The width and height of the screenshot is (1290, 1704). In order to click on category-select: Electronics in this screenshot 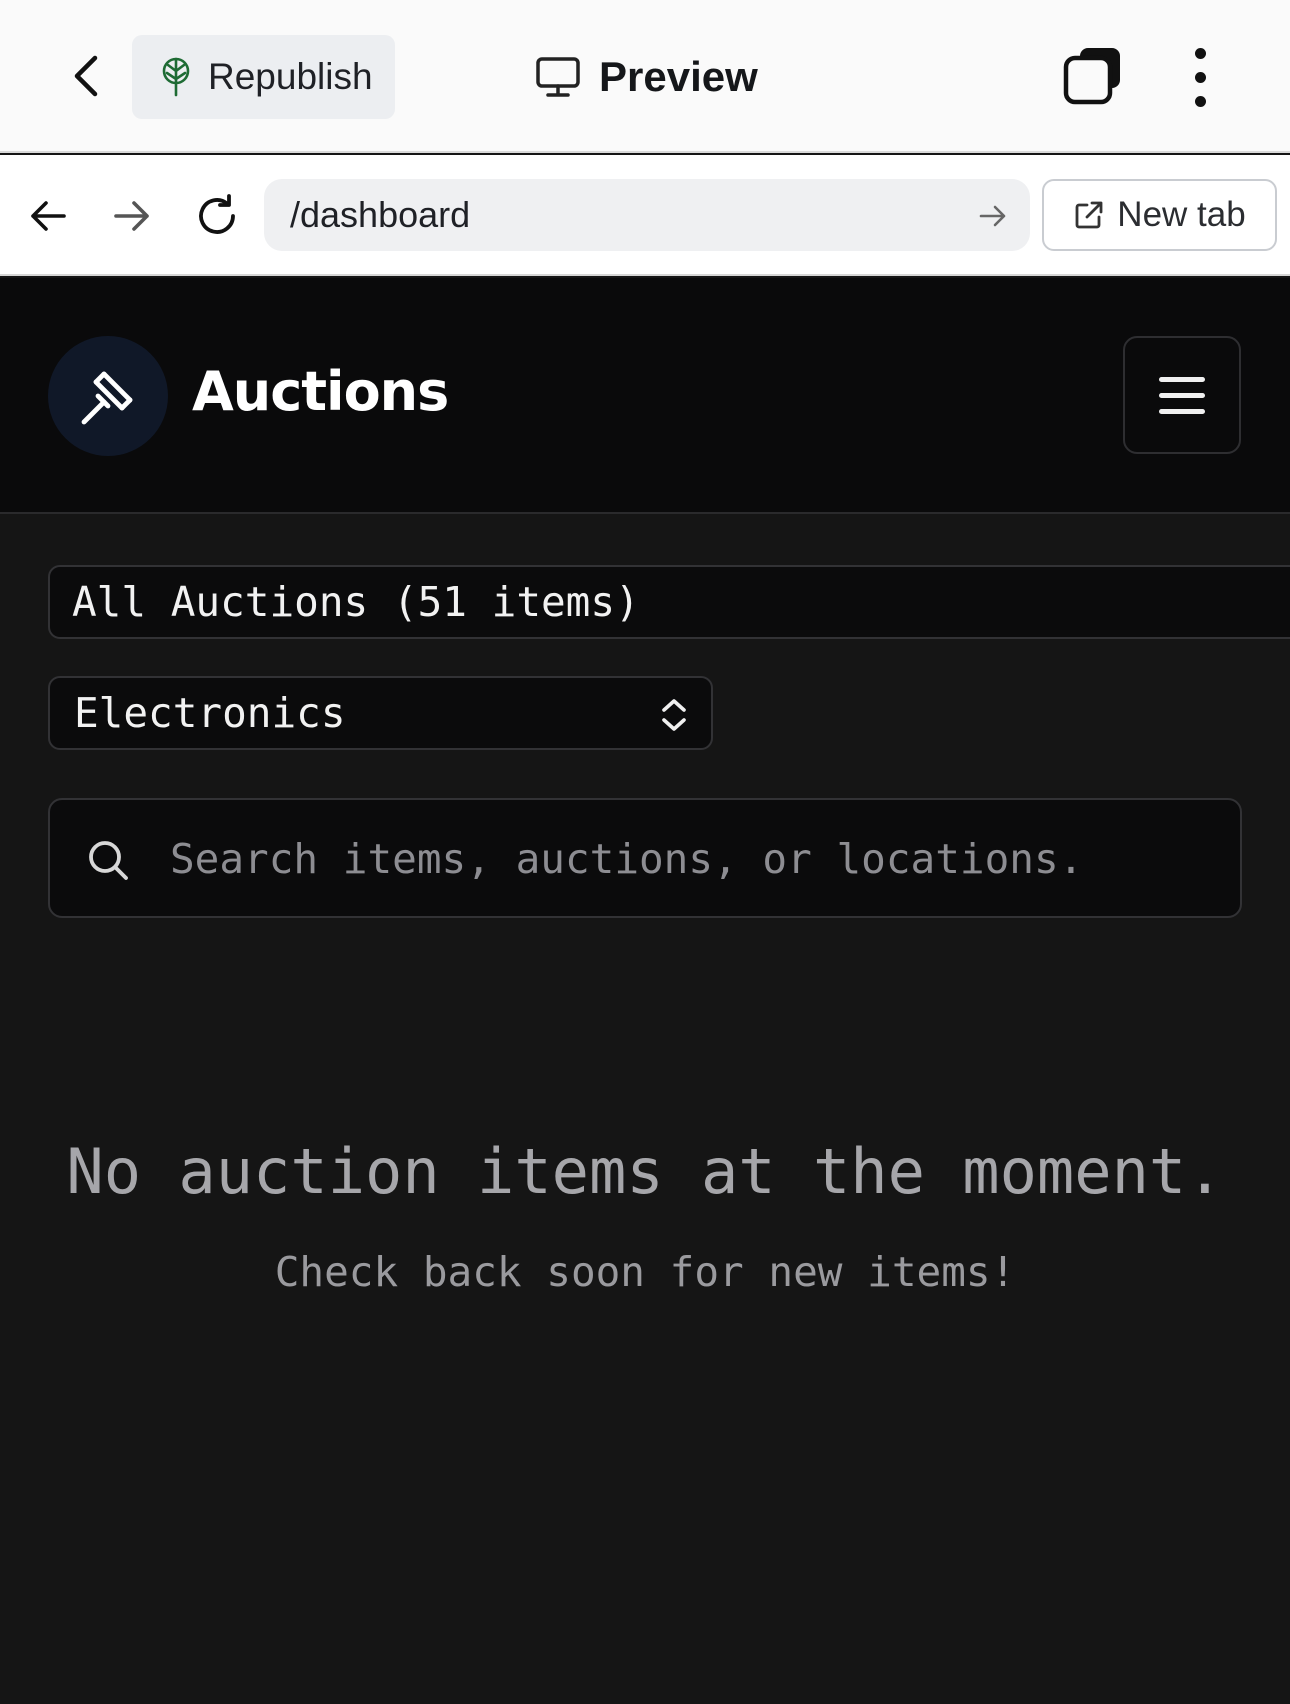, I will do `click(380, 713)`.